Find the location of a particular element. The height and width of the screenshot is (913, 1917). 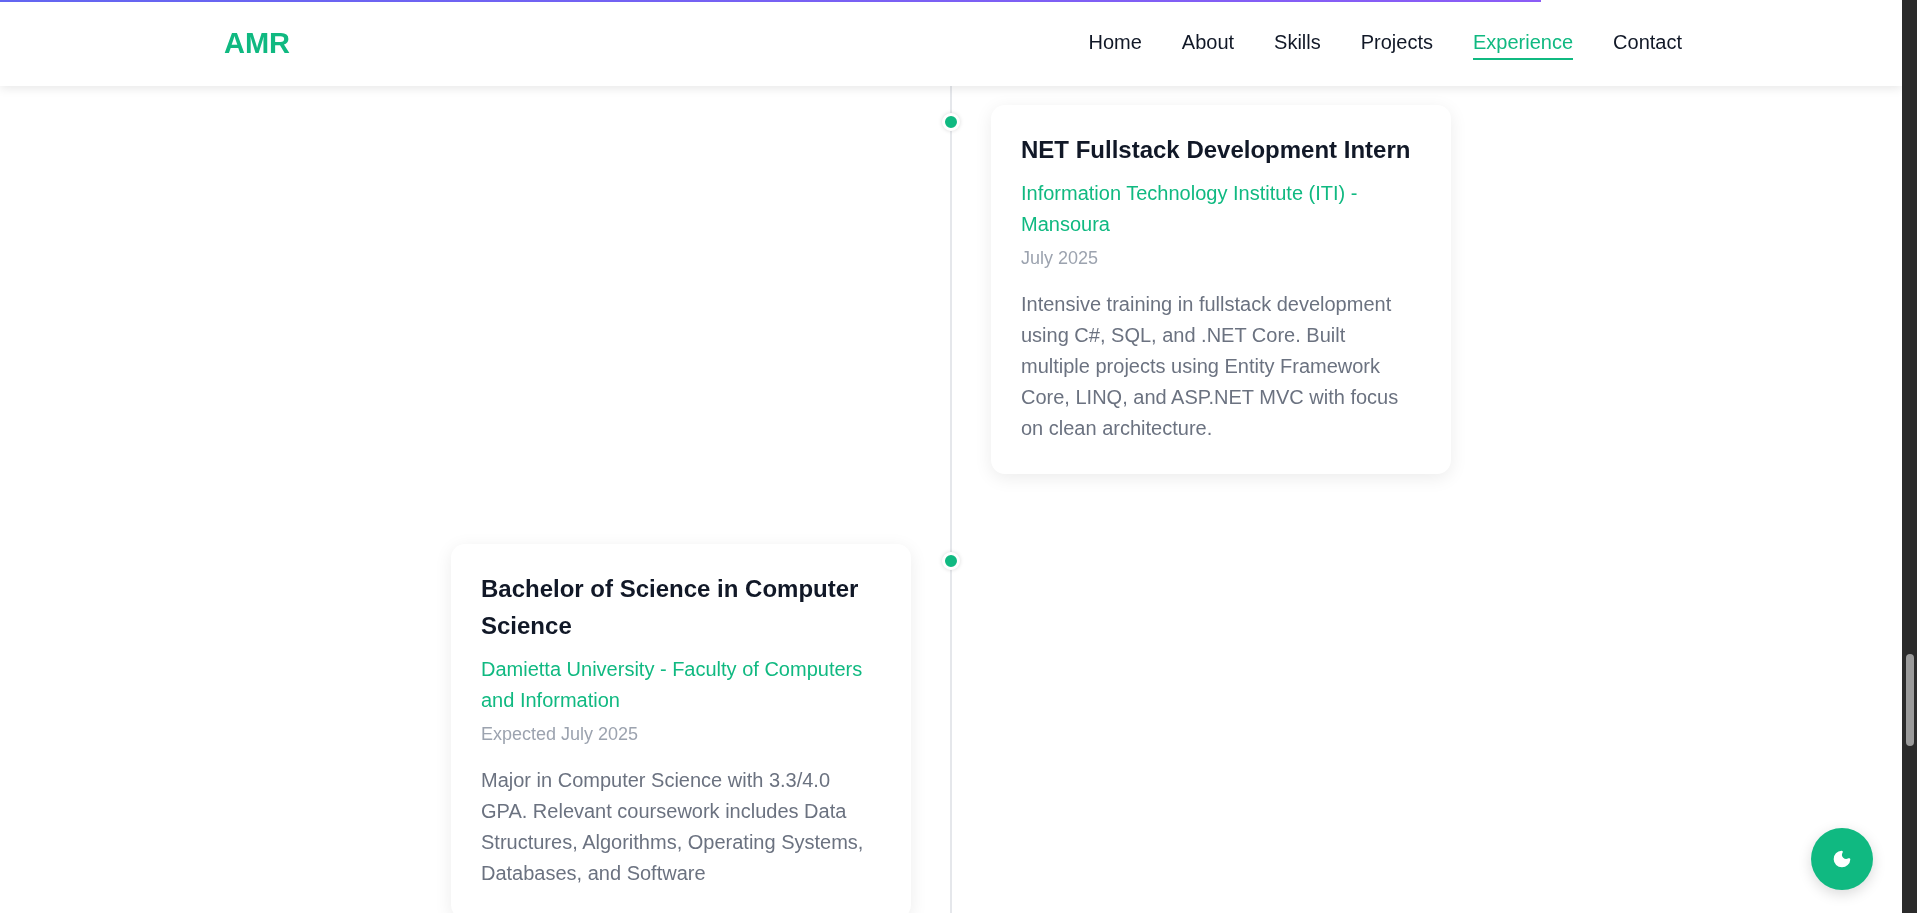

nav-link: Home is located at coordinates (1115, 43).